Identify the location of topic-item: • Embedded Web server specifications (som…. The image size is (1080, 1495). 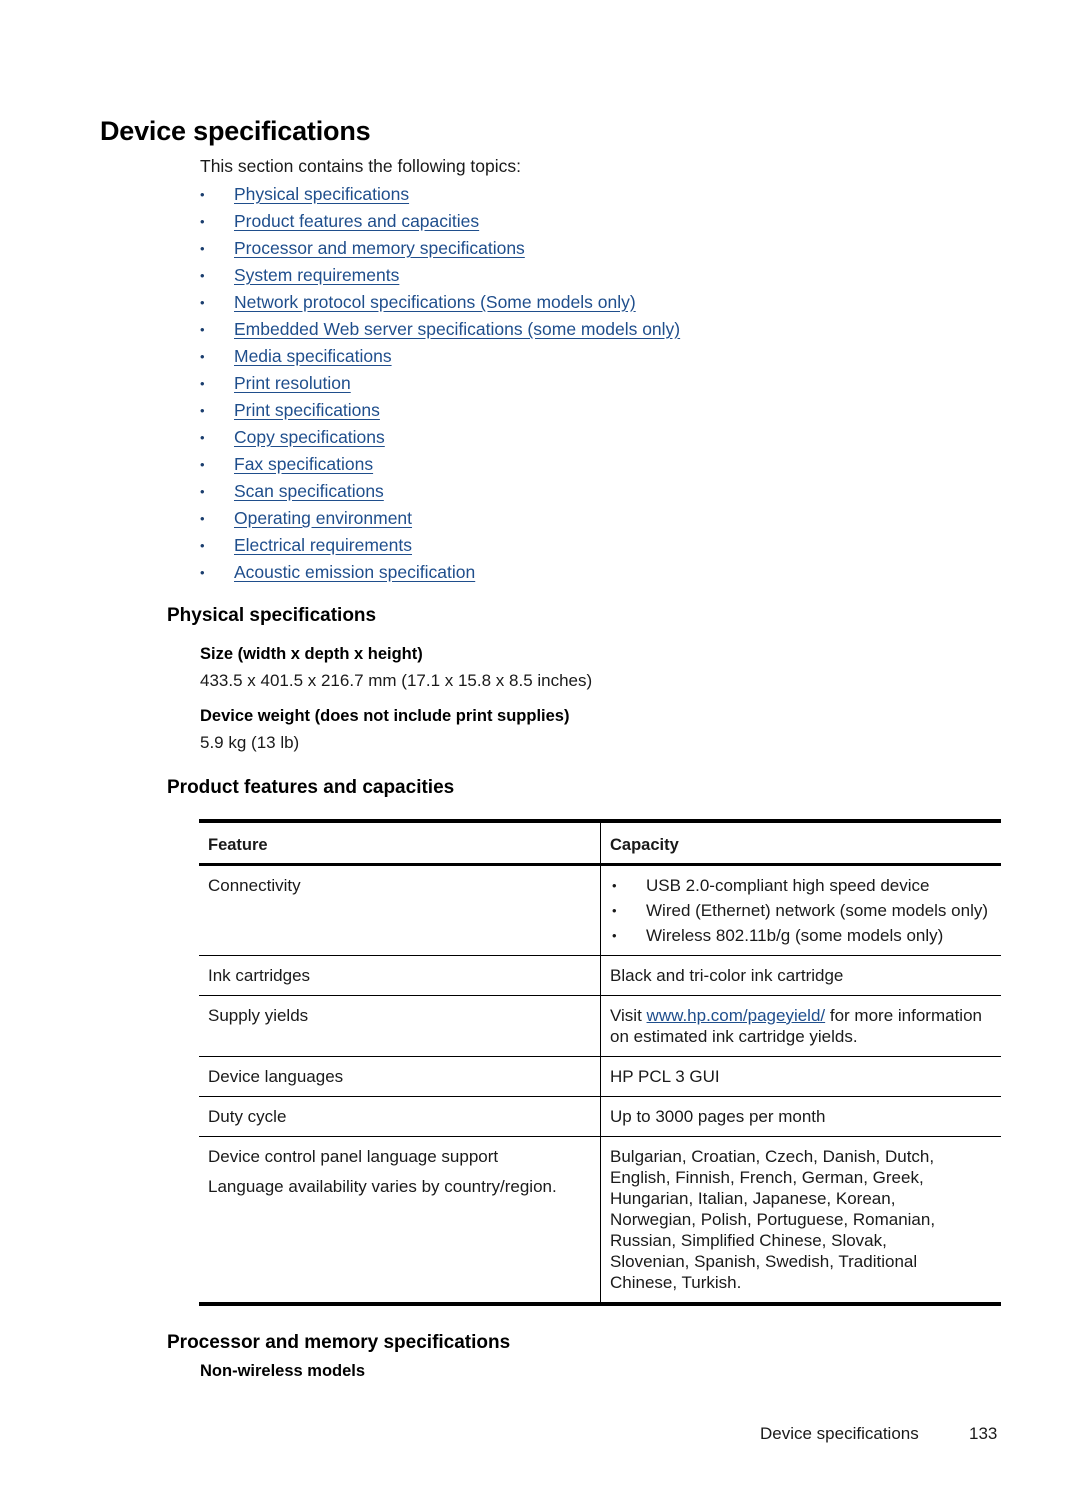
(440, 329).